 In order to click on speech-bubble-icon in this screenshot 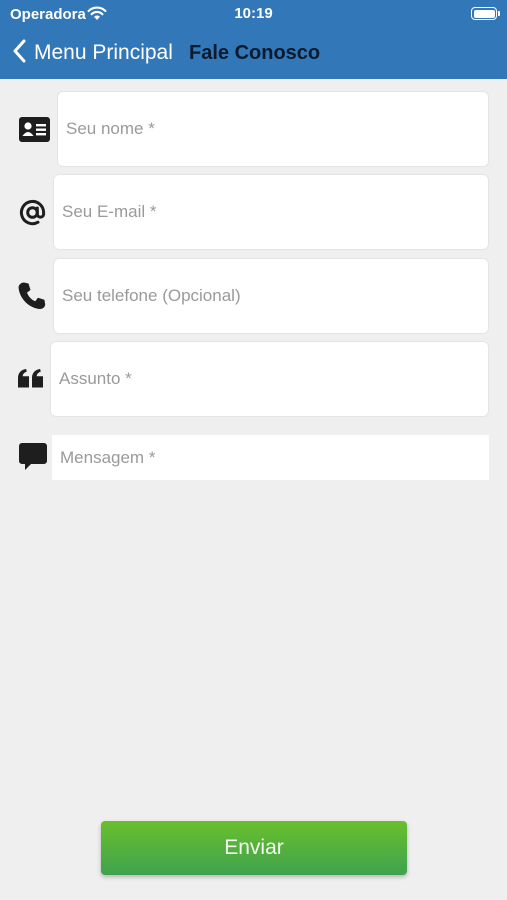, I will do `click(33, 459)`.